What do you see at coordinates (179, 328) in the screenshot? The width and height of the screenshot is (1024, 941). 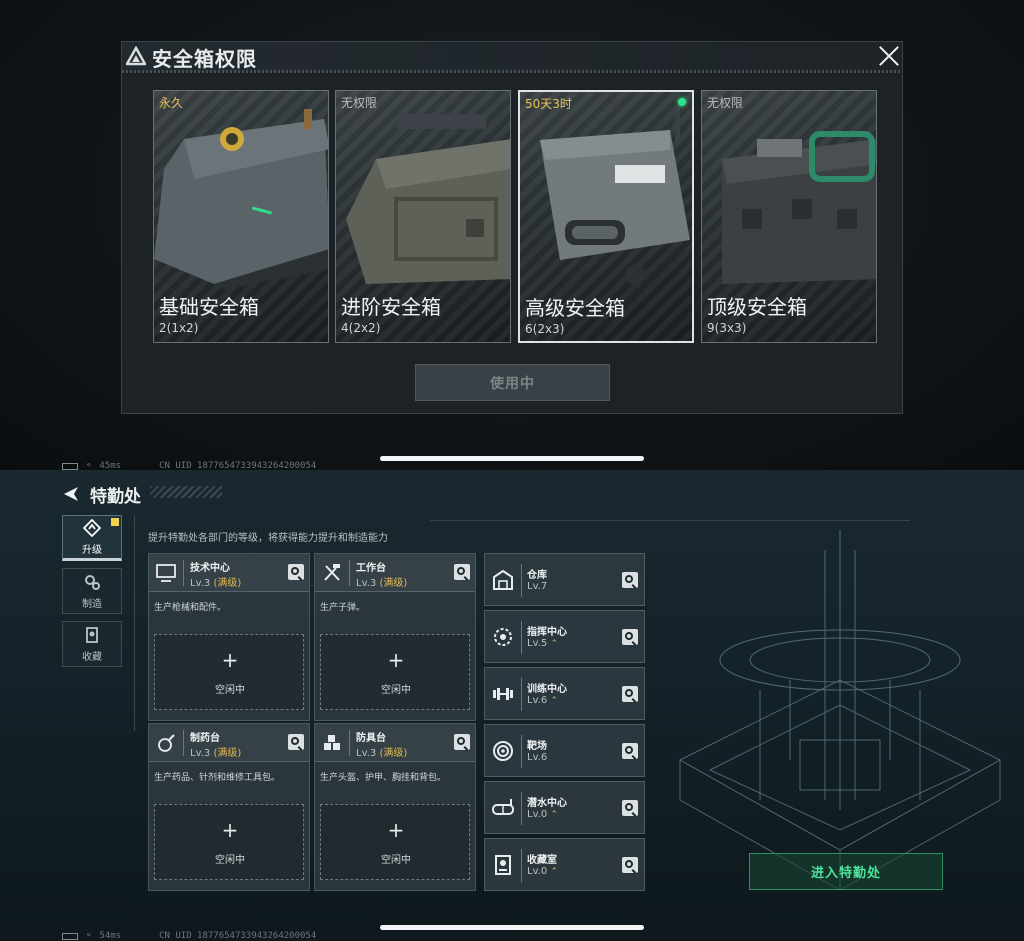 I see `card-size: 2(1x2)` at bounding box center [179, 328].